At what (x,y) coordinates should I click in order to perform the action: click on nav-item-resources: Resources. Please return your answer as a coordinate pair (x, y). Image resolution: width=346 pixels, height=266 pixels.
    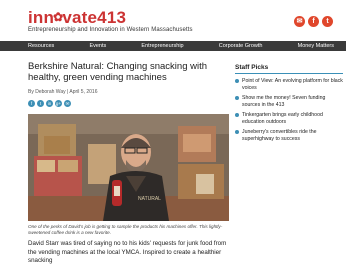
    Looking at the image, I should click on (41, 46).